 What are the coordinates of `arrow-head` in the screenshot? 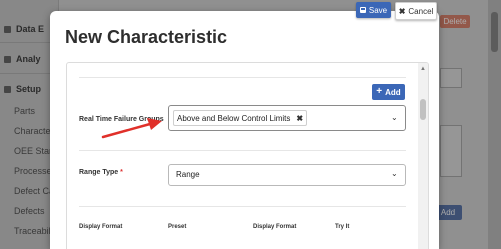 It's located at (154, 124).